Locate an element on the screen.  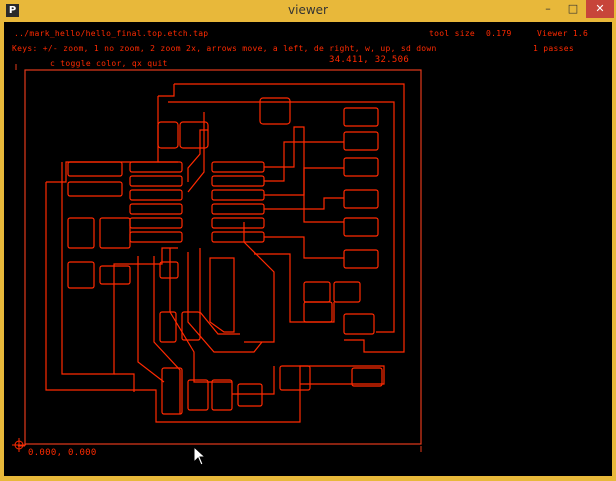
maximize-icon: □ is located at coordinates (573, 9).